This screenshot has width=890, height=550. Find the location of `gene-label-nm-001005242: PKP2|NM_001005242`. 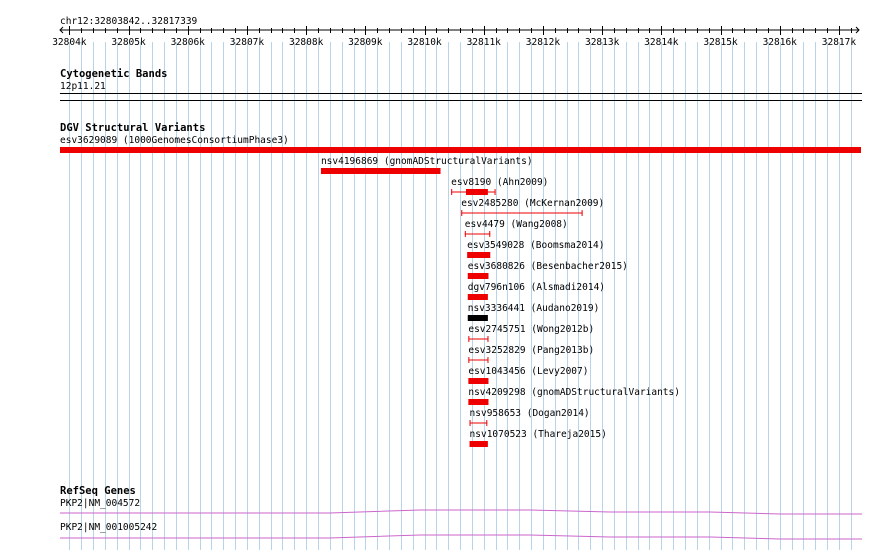

gene-label-nm-001005242: PKP2|NM_001005242 is located at coordinates (108, 527).